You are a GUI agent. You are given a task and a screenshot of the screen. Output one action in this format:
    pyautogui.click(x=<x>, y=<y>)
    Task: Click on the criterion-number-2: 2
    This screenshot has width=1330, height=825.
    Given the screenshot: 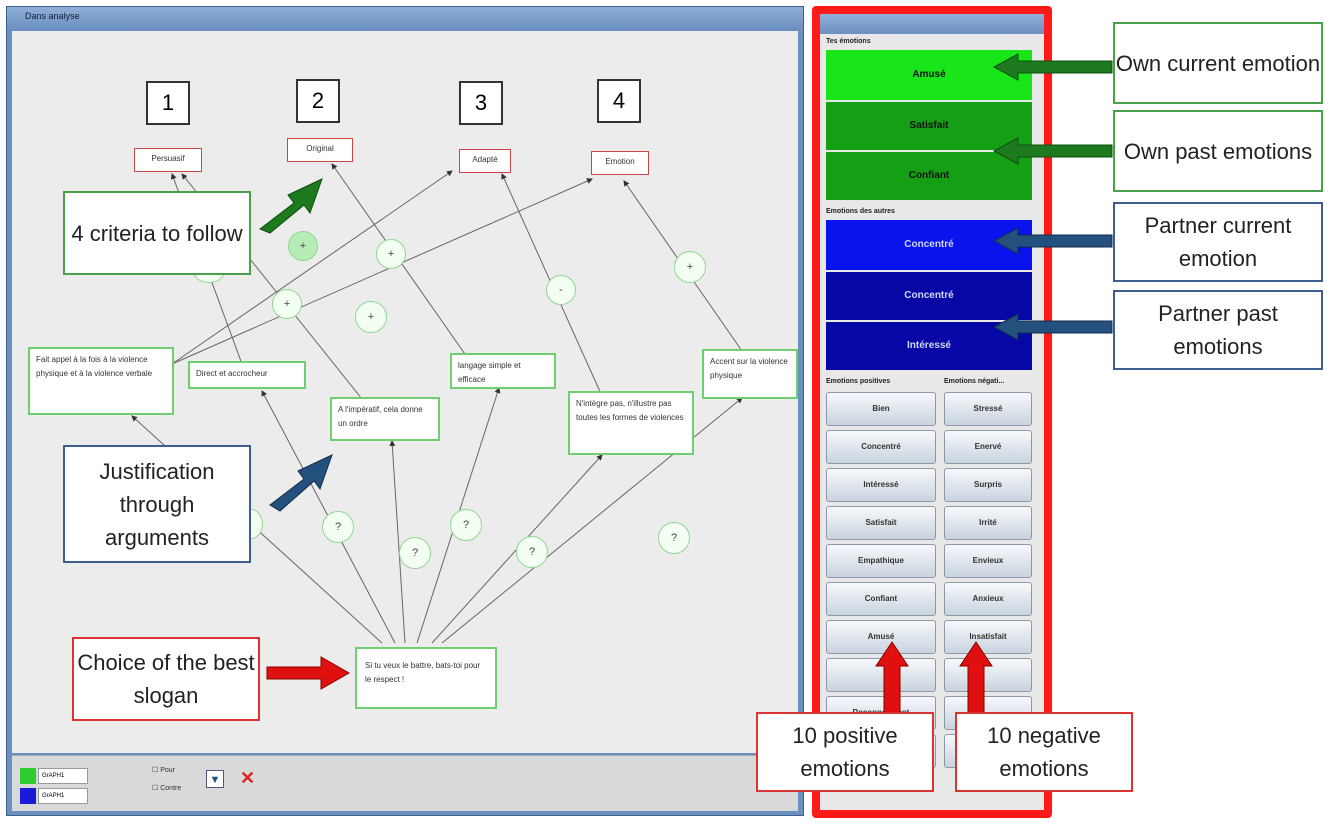 What is the action you would take?
    pyautogui.click(x=318, y=101)
    